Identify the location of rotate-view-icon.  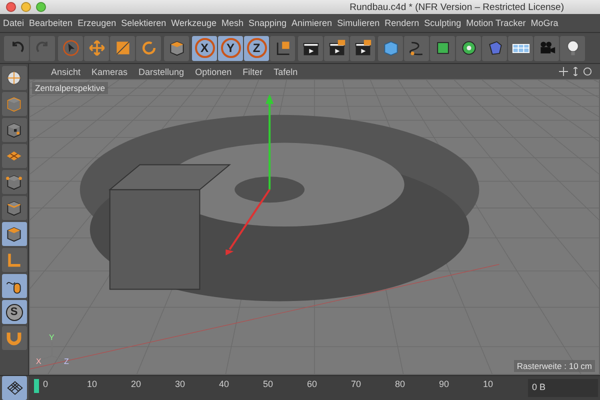
(587, 71).